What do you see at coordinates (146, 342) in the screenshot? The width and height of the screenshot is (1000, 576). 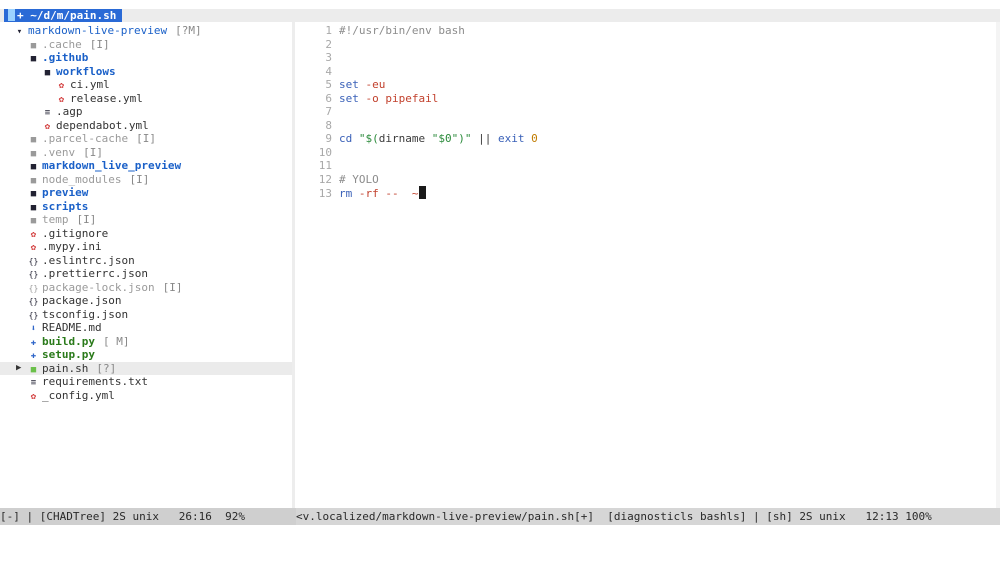 I see `tree-row: ✚ build.py[ M]` at bounding box center [146, 342].